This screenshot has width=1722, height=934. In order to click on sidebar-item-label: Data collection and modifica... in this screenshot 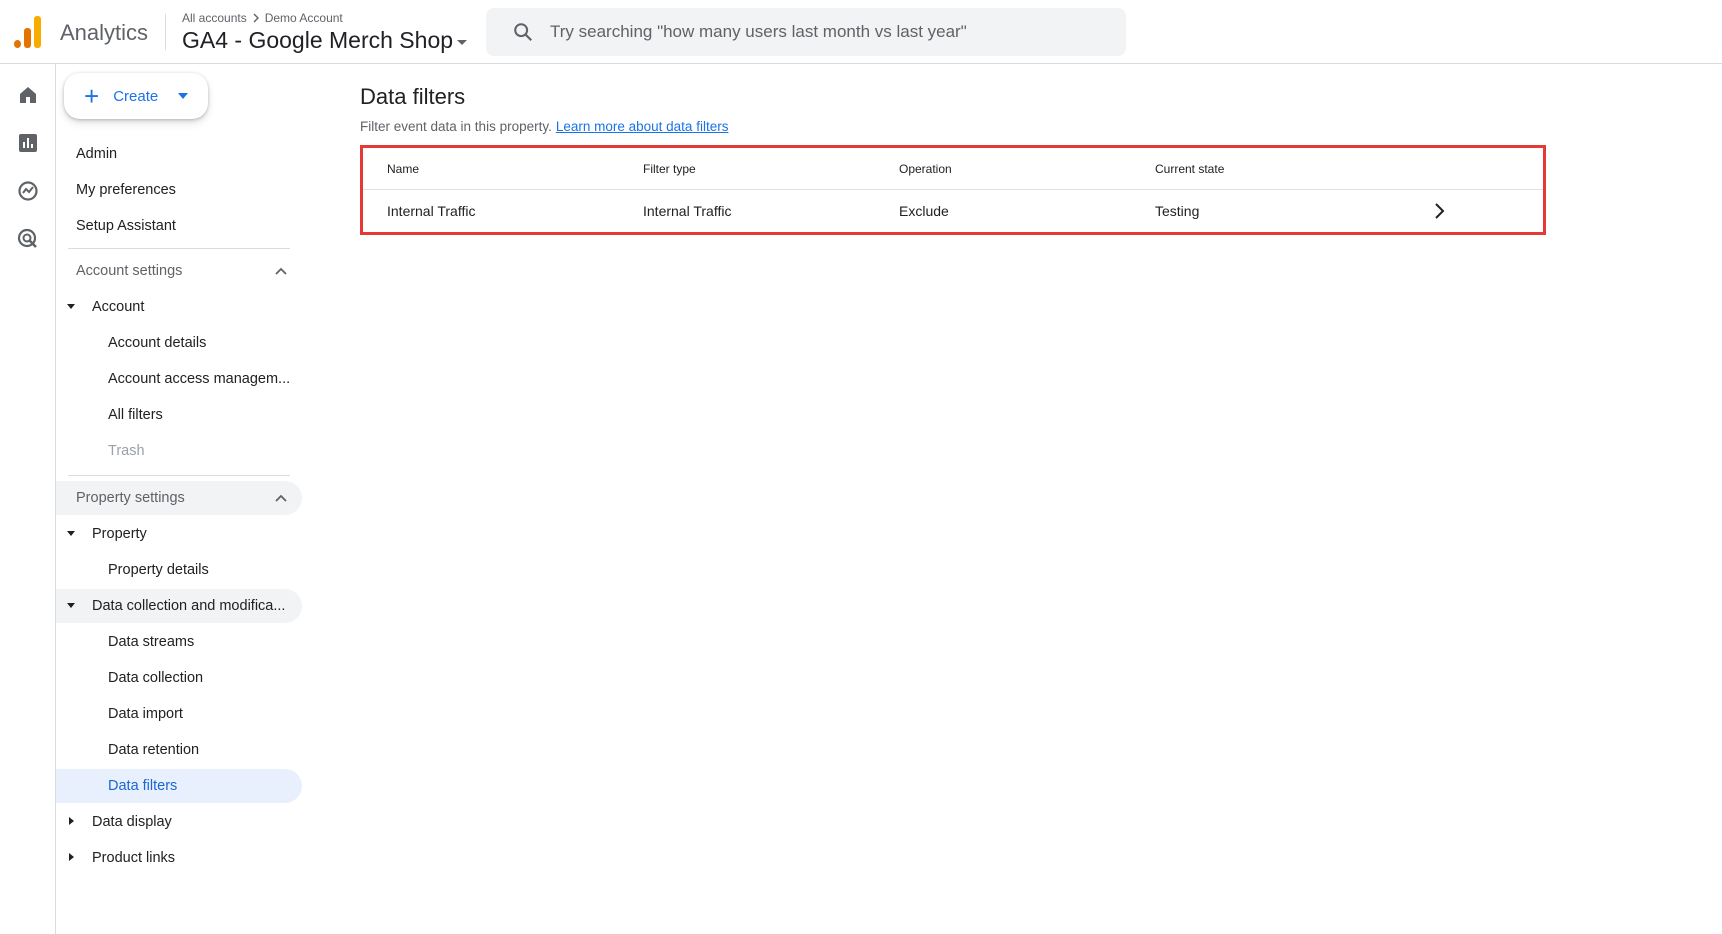, I will do `click(189, 606)`.